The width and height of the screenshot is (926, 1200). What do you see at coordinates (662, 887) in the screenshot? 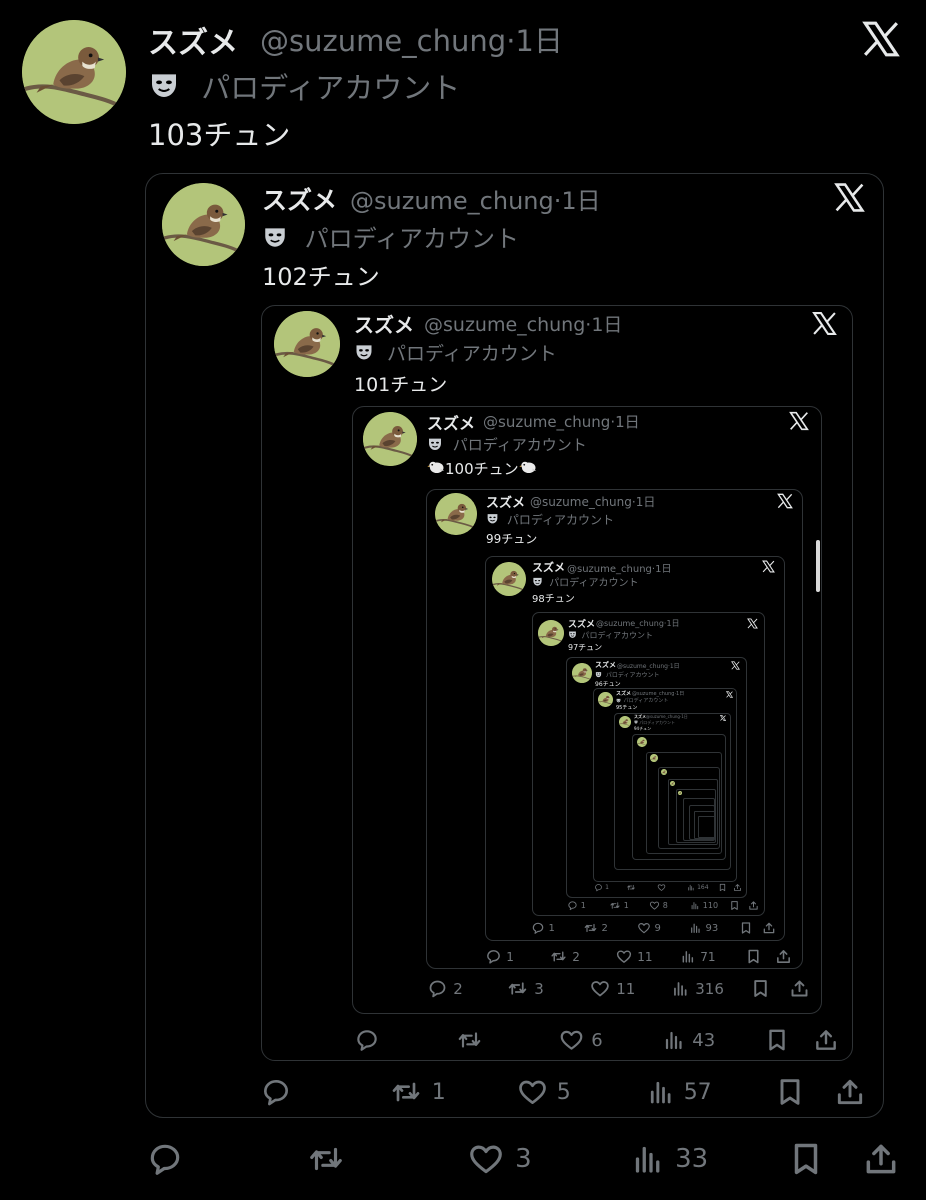
I see `like-button` at bounding box center [662, 887].